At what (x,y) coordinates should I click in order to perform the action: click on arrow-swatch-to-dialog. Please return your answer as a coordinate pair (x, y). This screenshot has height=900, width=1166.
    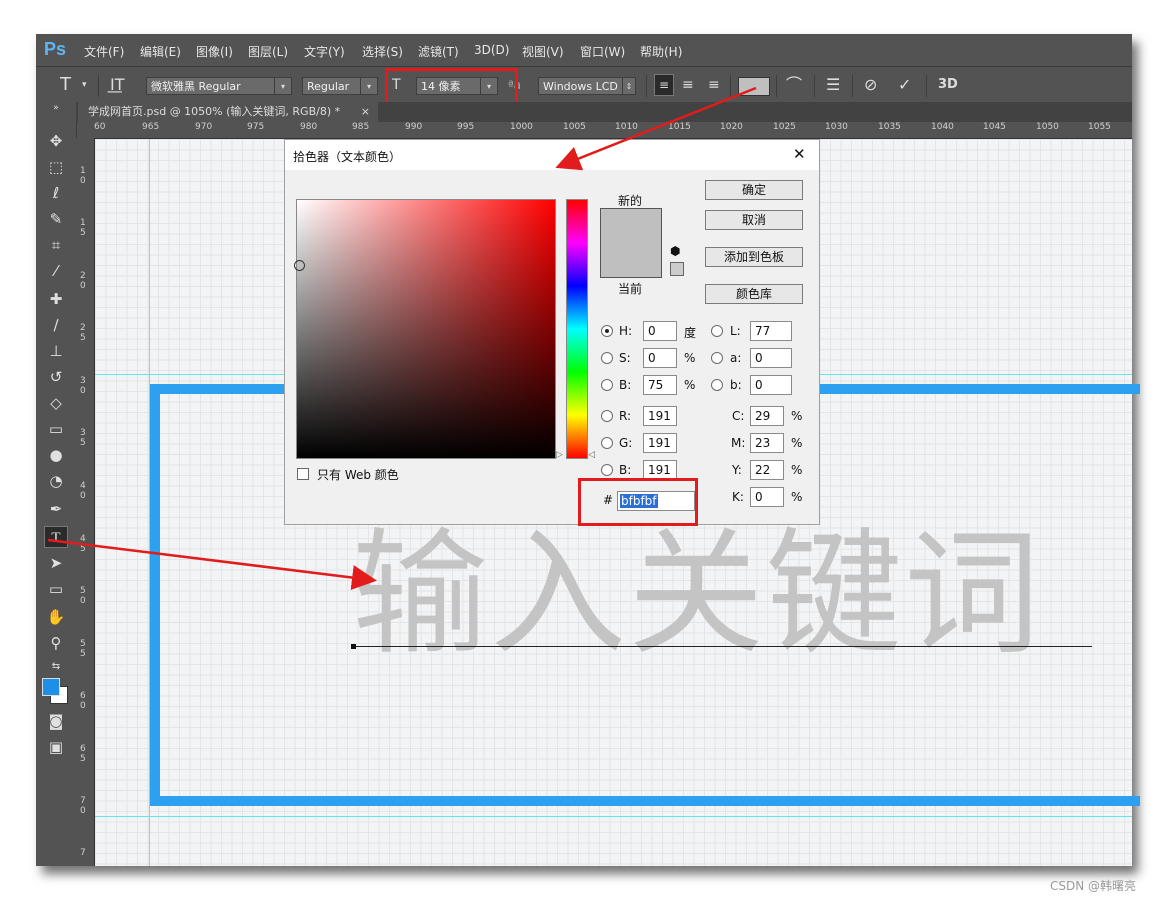
    Looking at the image, I should click on (656, 128).